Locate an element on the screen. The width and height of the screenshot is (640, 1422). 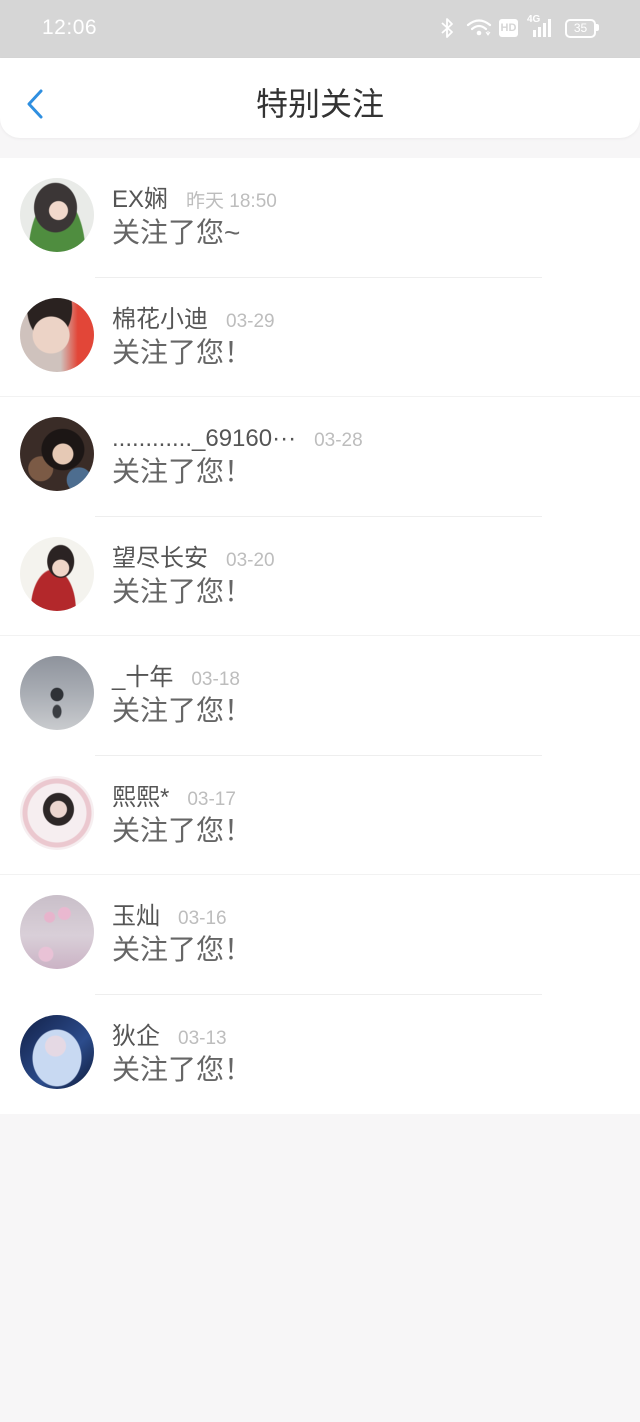
message: 关注了您~ is located at coordinates (176, 232).